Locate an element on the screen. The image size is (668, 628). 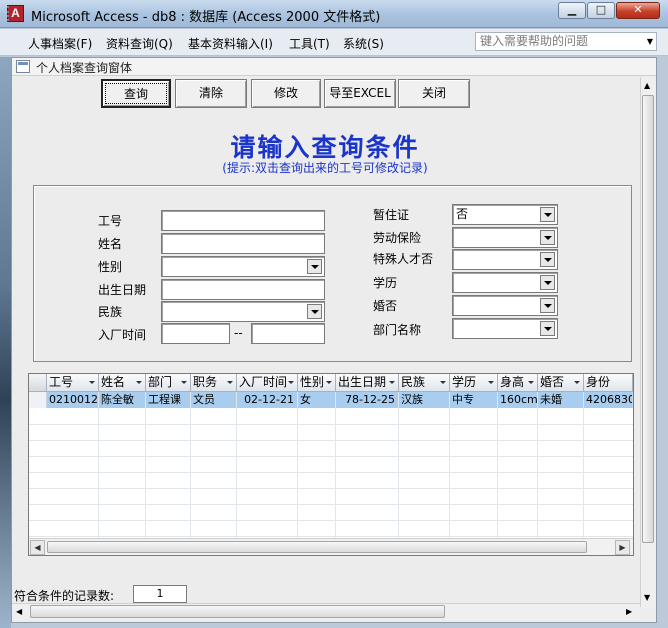
grid-cell: 陈全敏 is located at coordinates (122, 400).